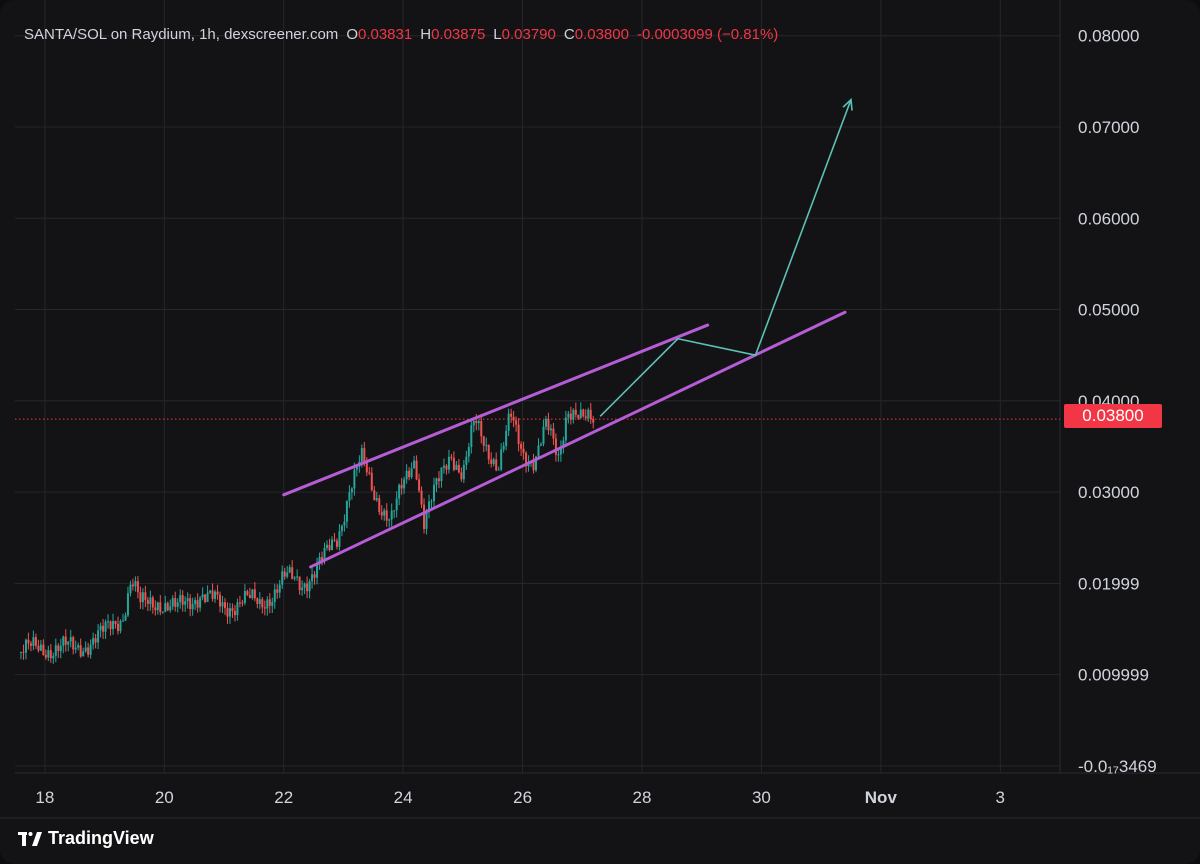 This screenshot has height=864, width=1200. Describe the element at coordinates (642, 797) in the screenshot. I see `x-tick-label: 28` at that location.